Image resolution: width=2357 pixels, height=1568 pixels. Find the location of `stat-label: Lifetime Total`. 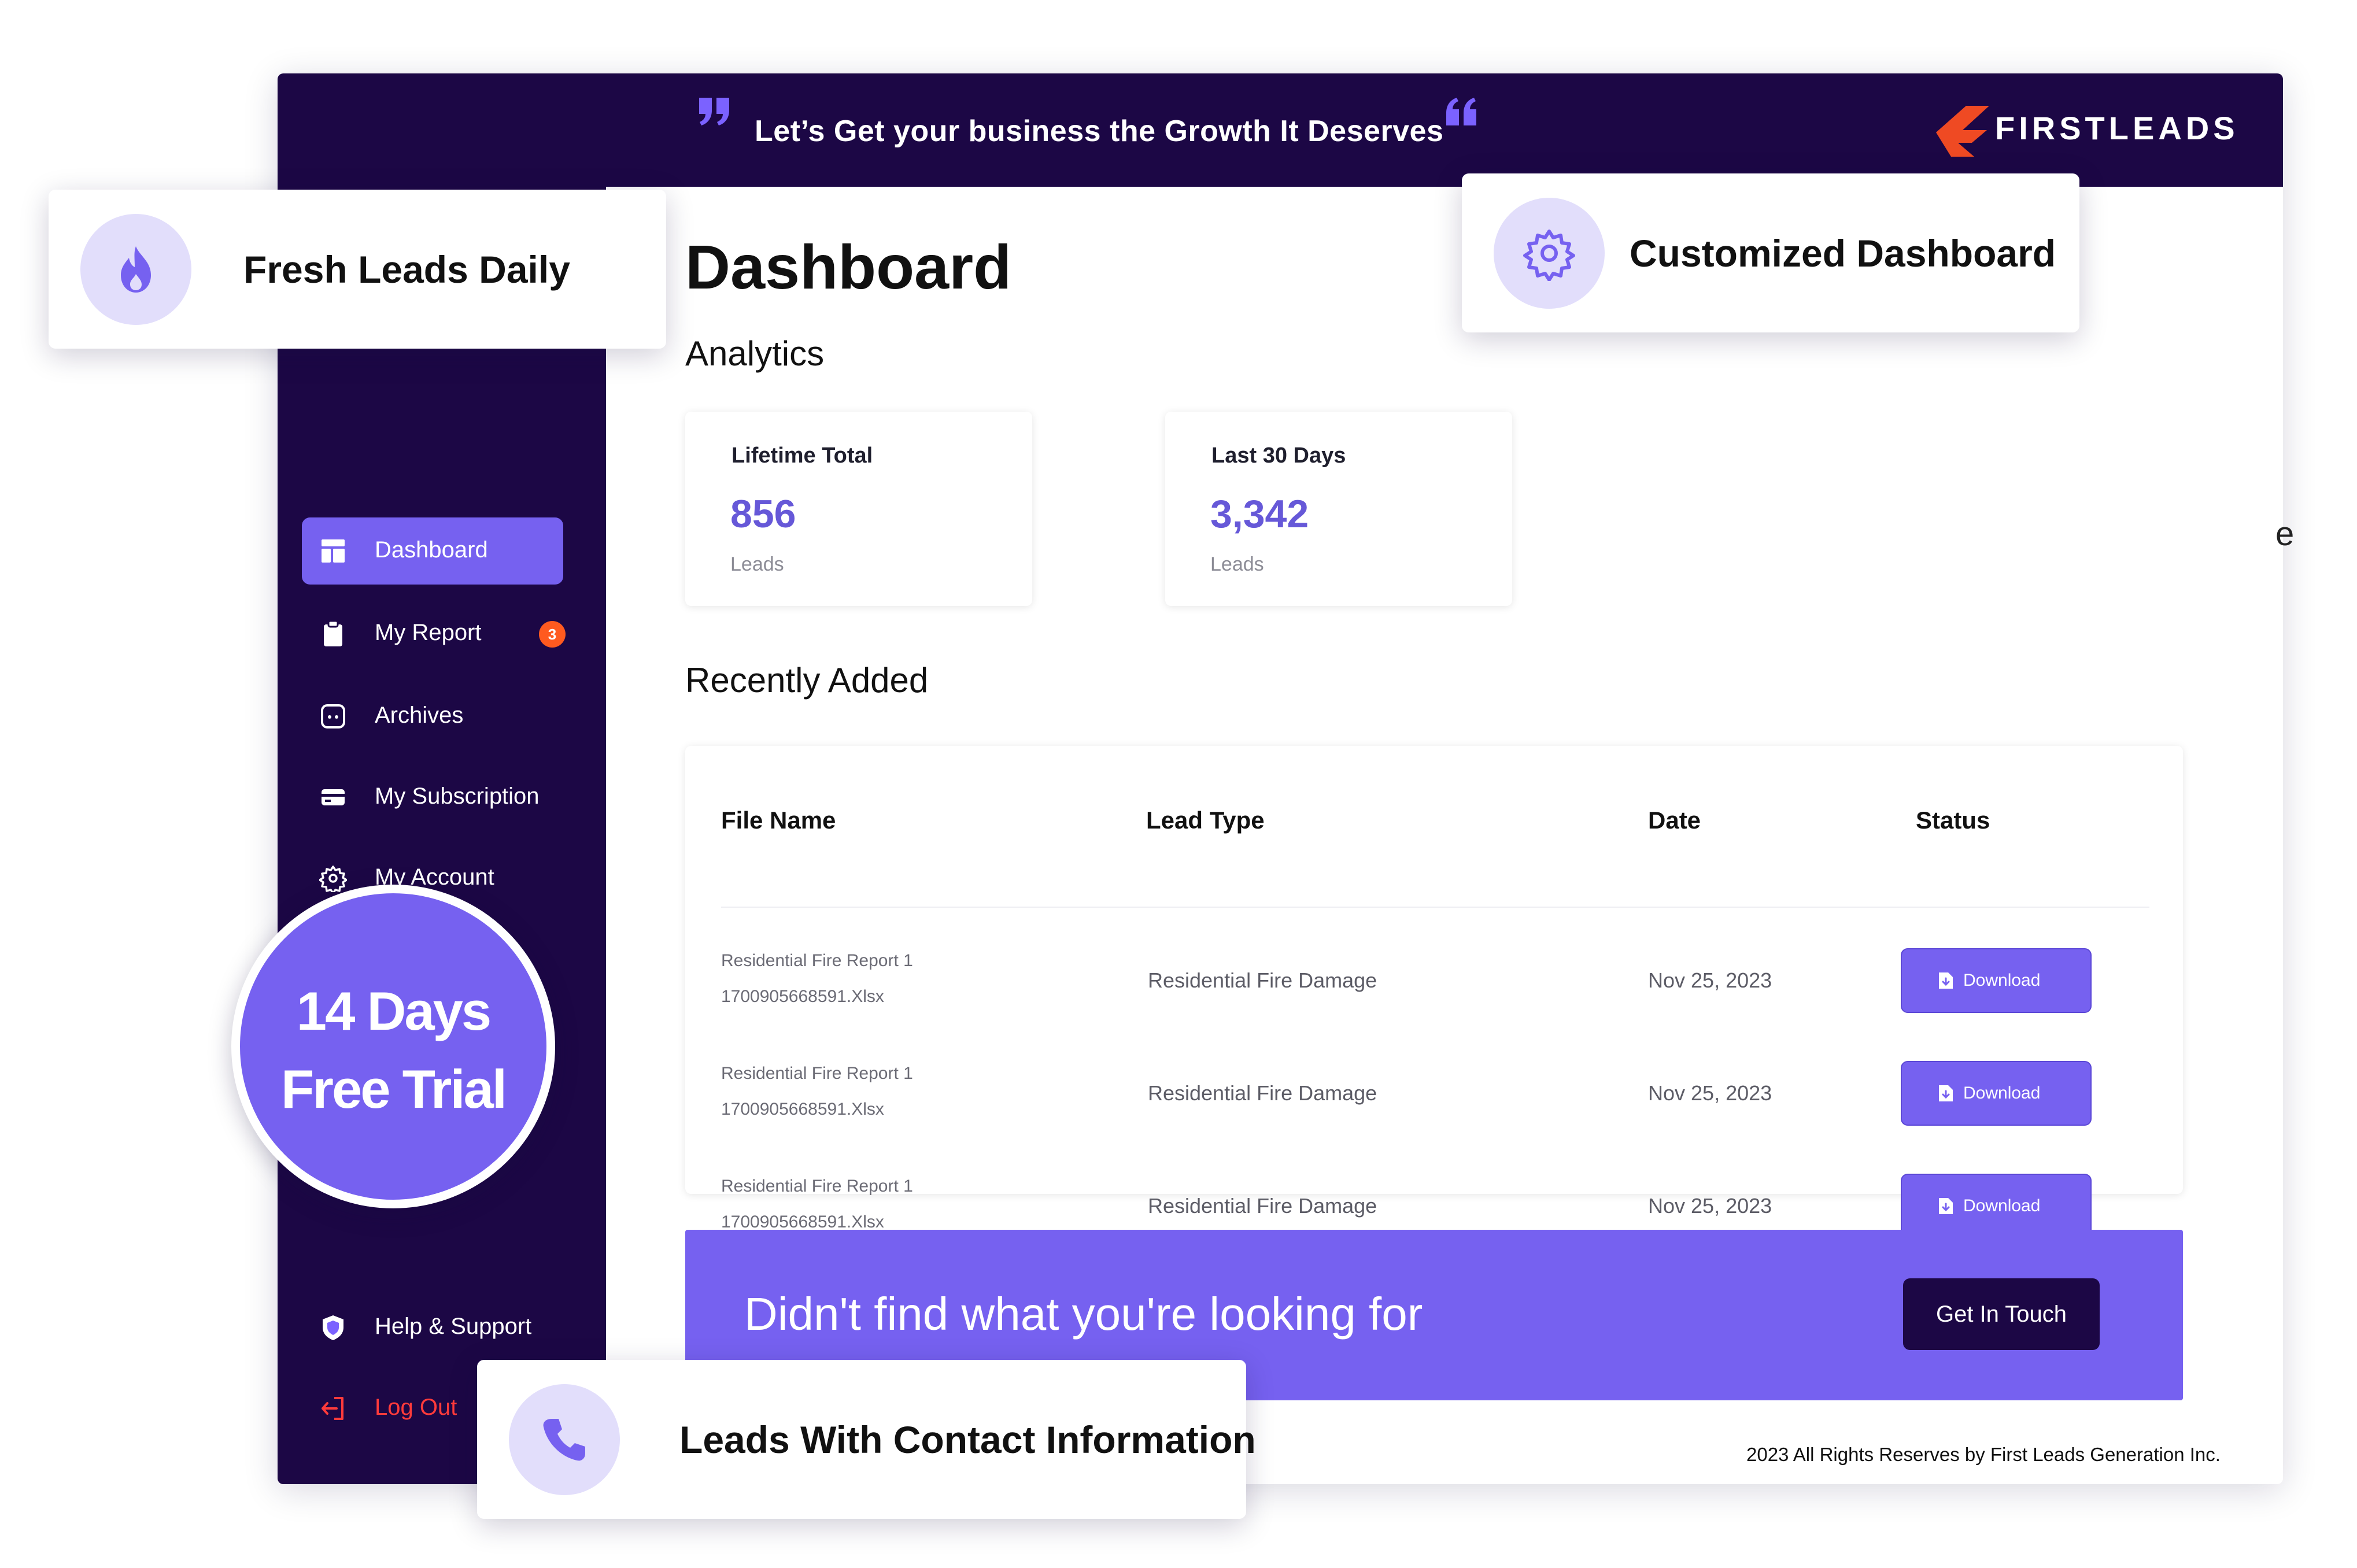

stat-label: Lifetime Total is located at coordinates (802, 455).